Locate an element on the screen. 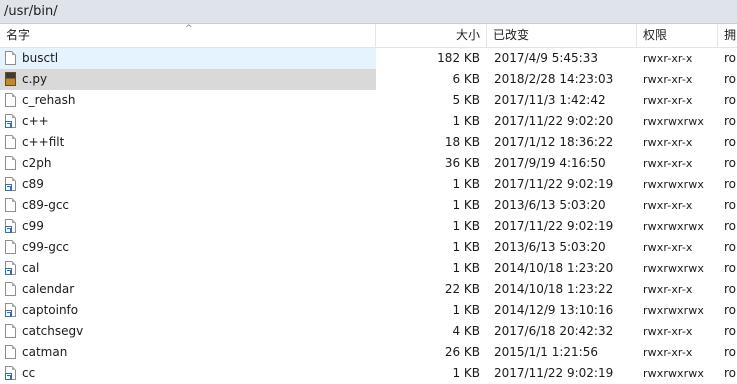 This screenshot has width=737, height=384. file-row: catman 26 KB 2015/1/1 1:21:56 rwxr-xr-x ro is located at coordinates (368, 352).